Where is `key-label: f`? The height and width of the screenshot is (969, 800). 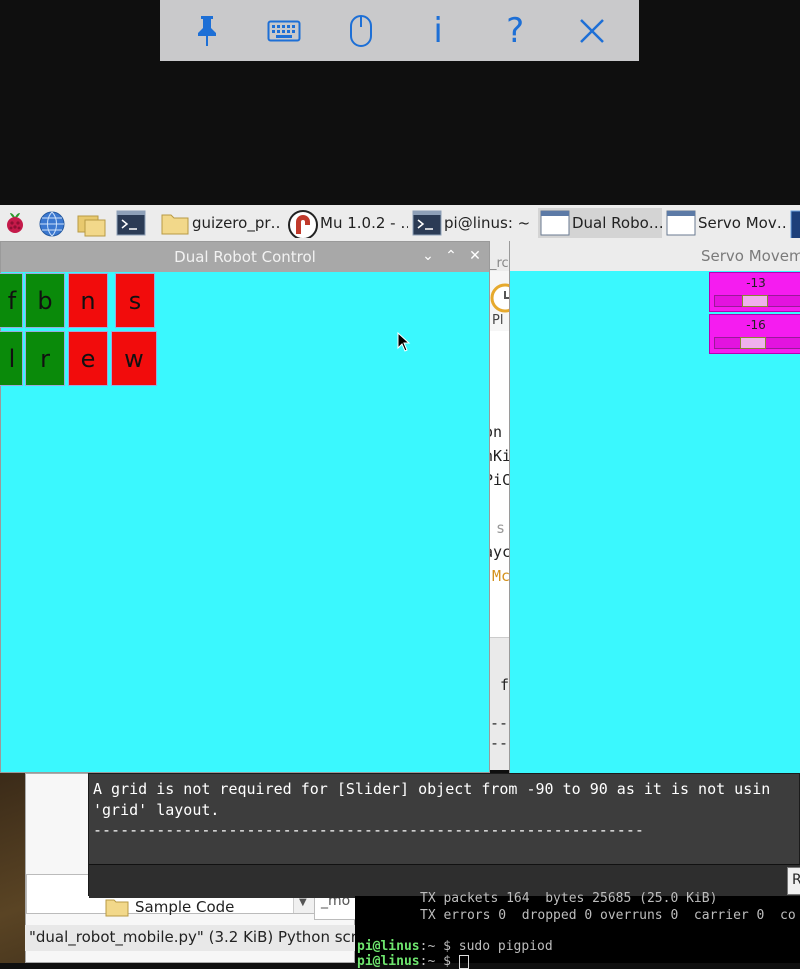 key-label: f is located at coordinates (12, 300).